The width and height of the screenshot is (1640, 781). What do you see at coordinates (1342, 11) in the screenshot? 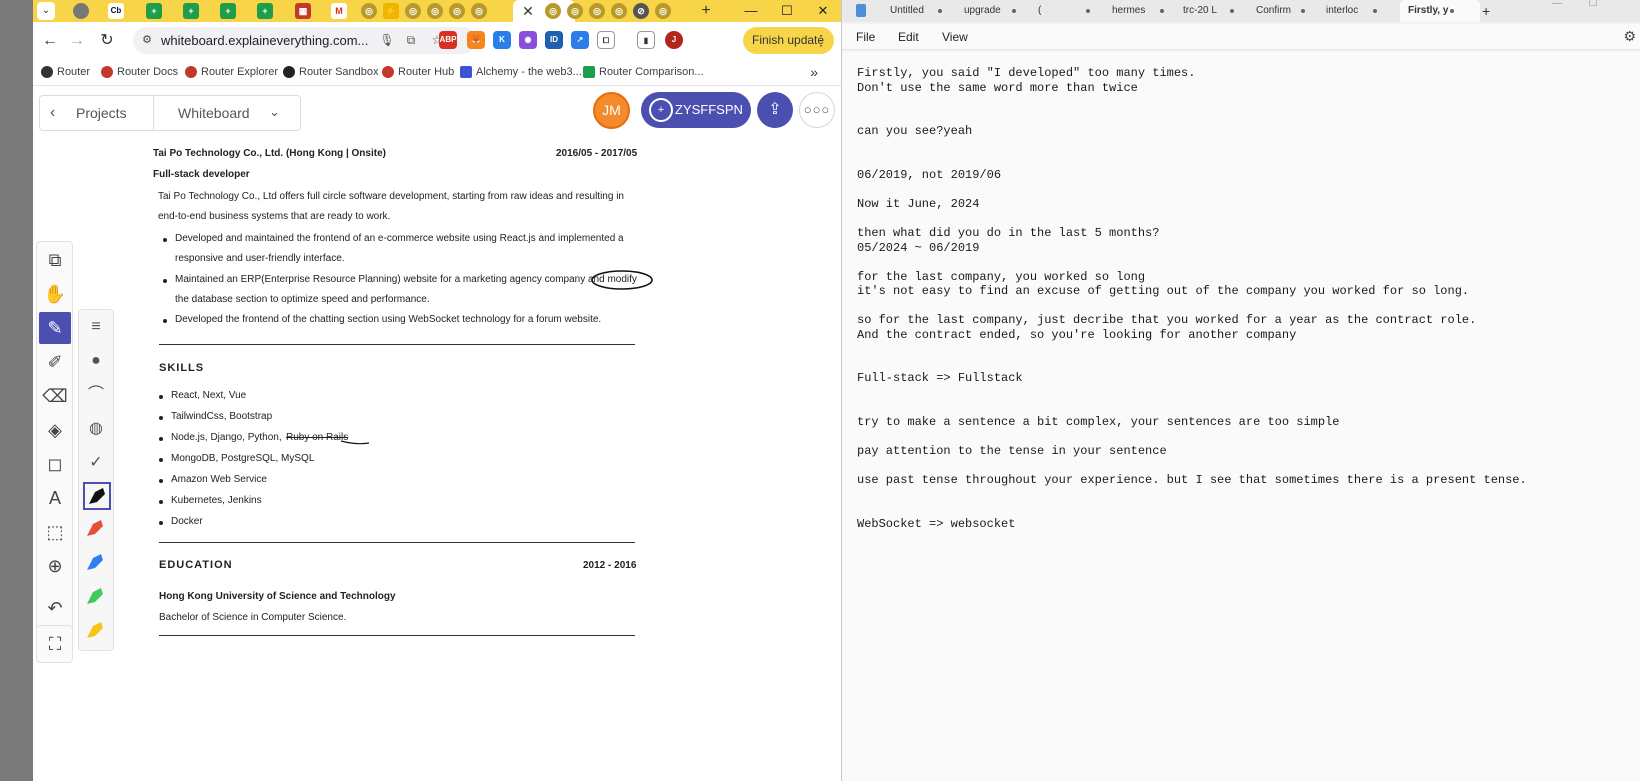
I see `notepad-tab: interloc` at bounding box center [1342, 11].